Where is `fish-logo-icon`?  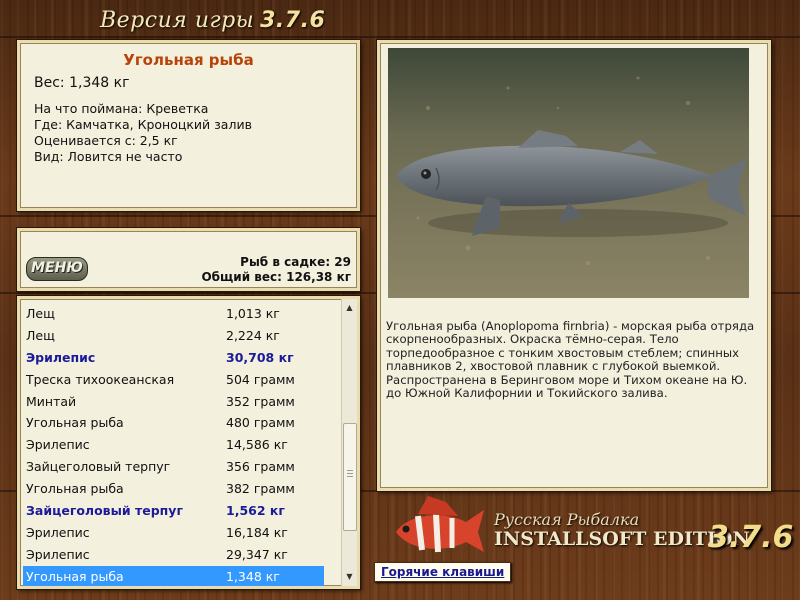
fish-logo-icon is located at coordinates (440, 524).